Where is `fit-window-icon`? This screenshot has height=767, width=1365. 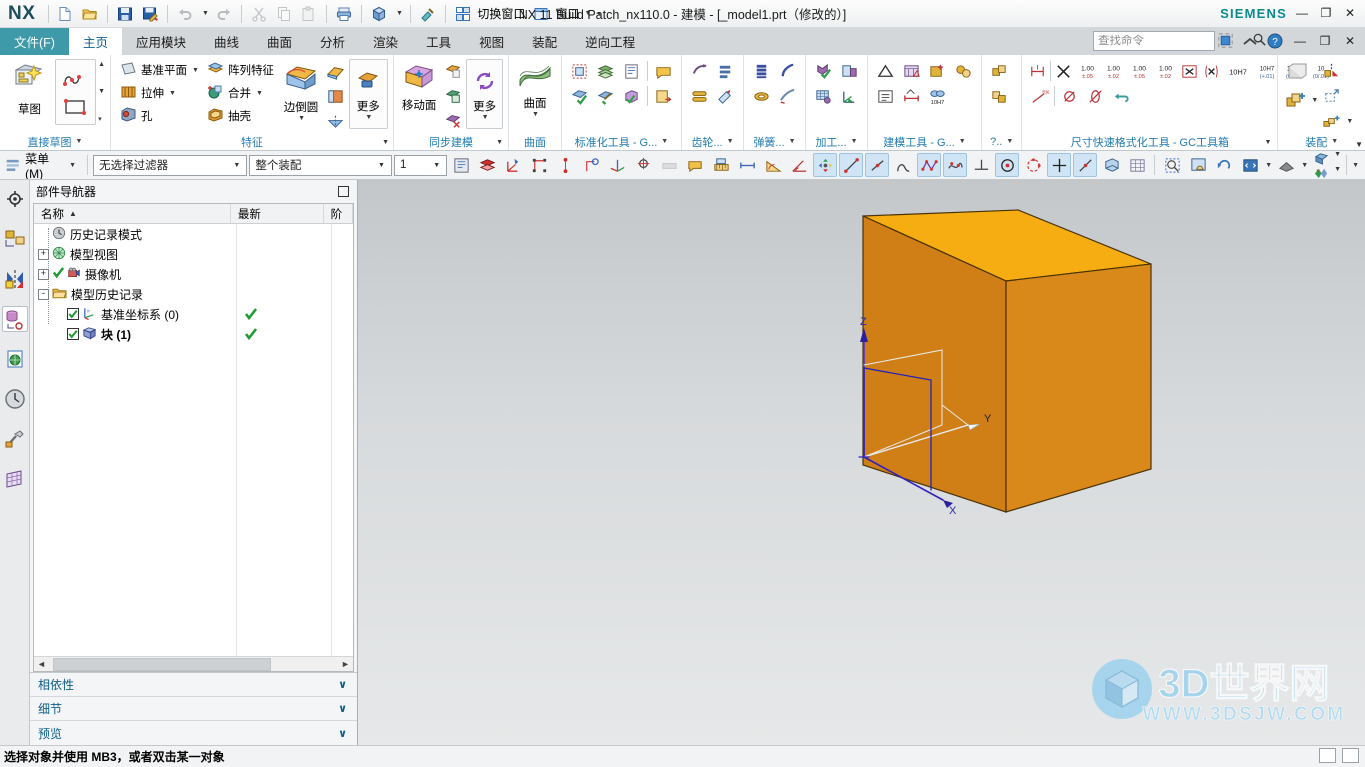 fit-window-icon is located at coordinates (1250, 165).